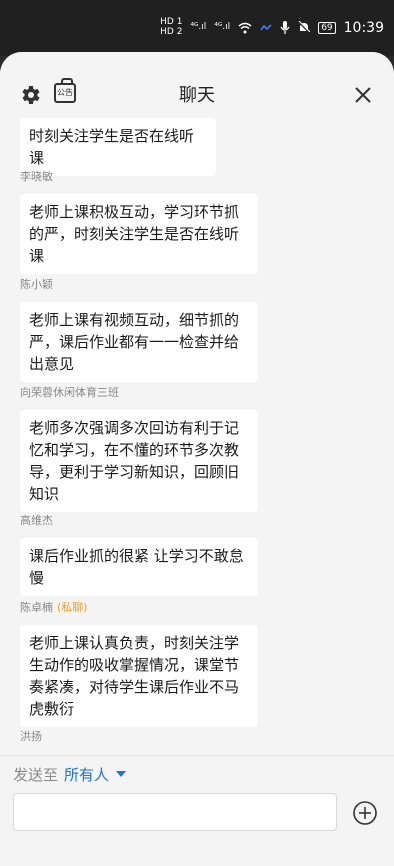 The height and width of the screenshot is (866, 394). I want to click on private-chat-badge: (私聊), so click(72, 607).